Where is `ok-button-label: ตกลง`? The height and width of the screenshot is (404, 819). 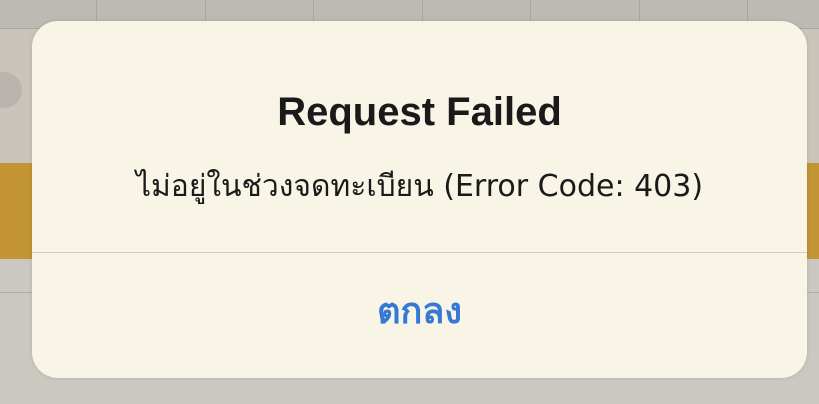 ok-button-label: ตกลง is located at coordinates (419, 311).